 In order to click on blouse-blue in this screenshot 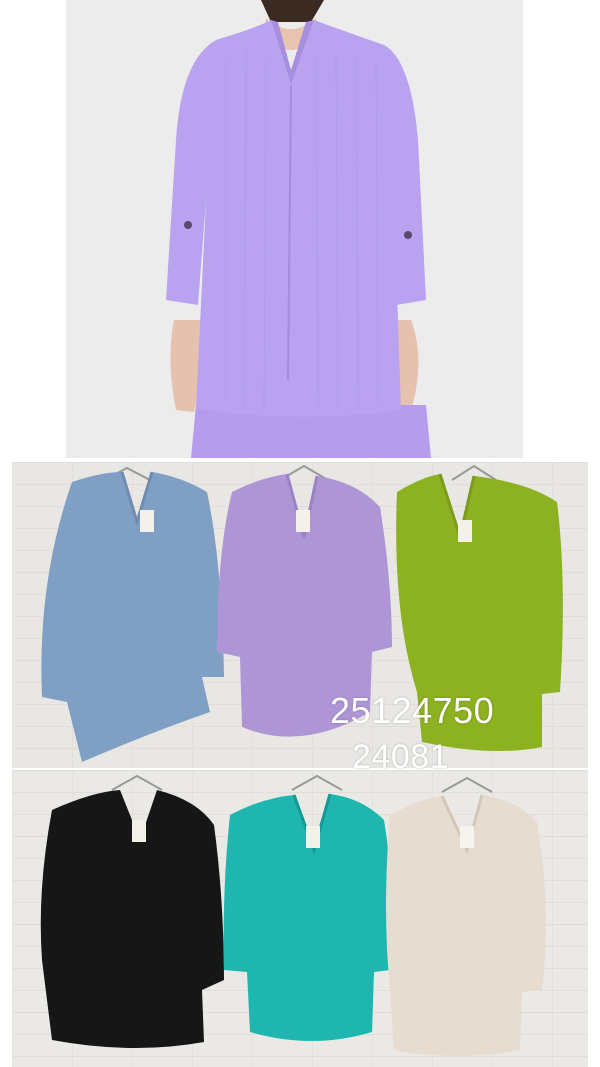, I will do `click(132, 617)`.